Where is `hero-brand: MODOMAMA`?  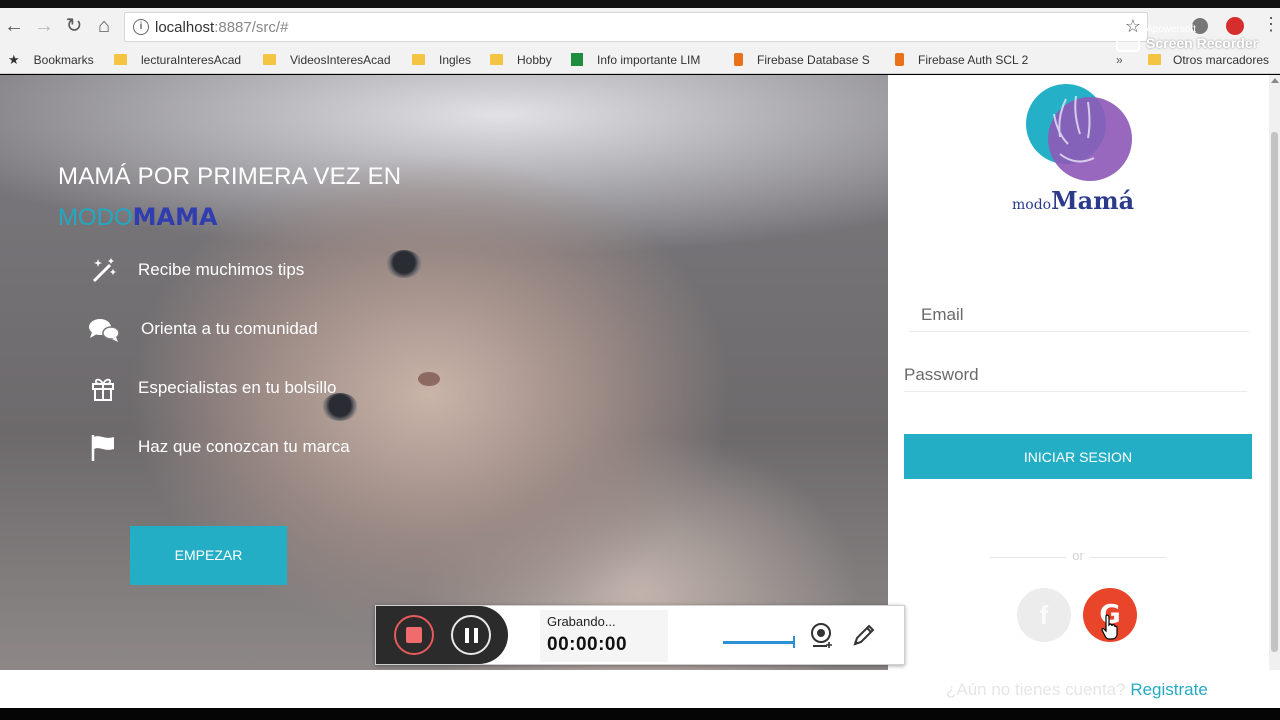 hero-brand: MODOMAMA is located at coordinates (138, 217).